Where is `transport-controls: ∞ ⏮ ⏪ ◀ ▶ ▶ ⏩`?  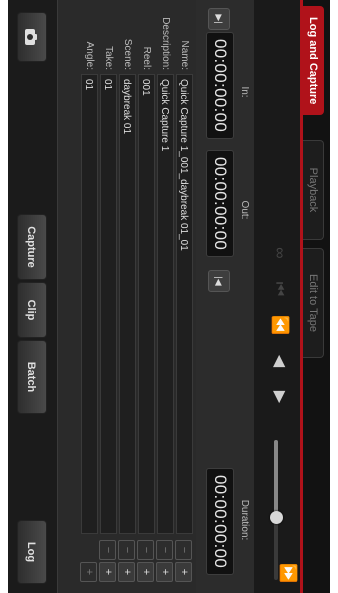
transport-controls: ∞ ⏮ ⏪ ◀ ▶ ▶ ⏩ is located at coordinates (276, 296).